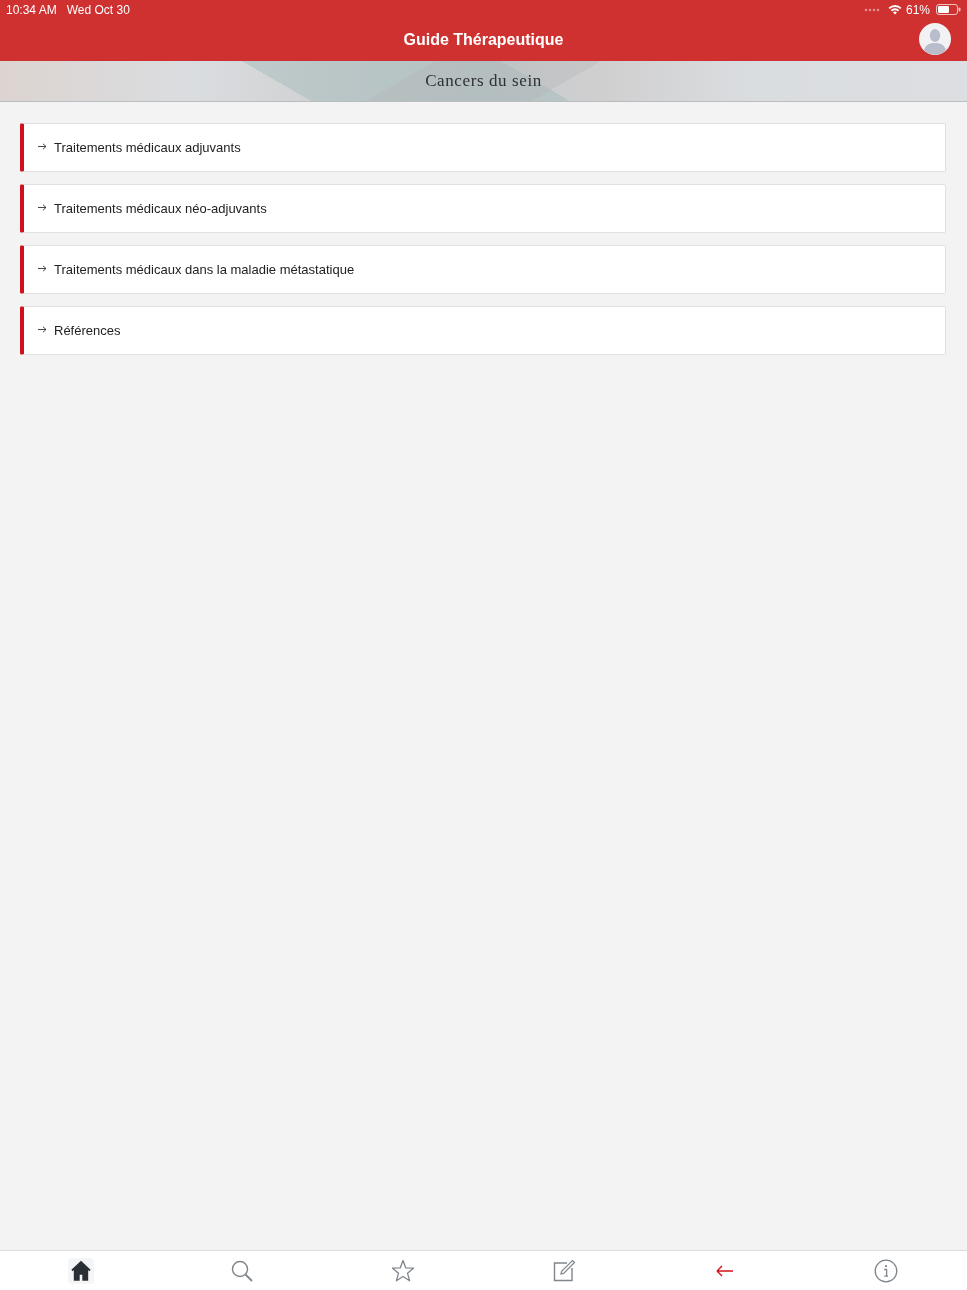  What do you see at coordinates (147, 147) in the screenshot?
I see `menu-item-label: Traitements médicaux adjuvants` at bounding box center [147, 147].